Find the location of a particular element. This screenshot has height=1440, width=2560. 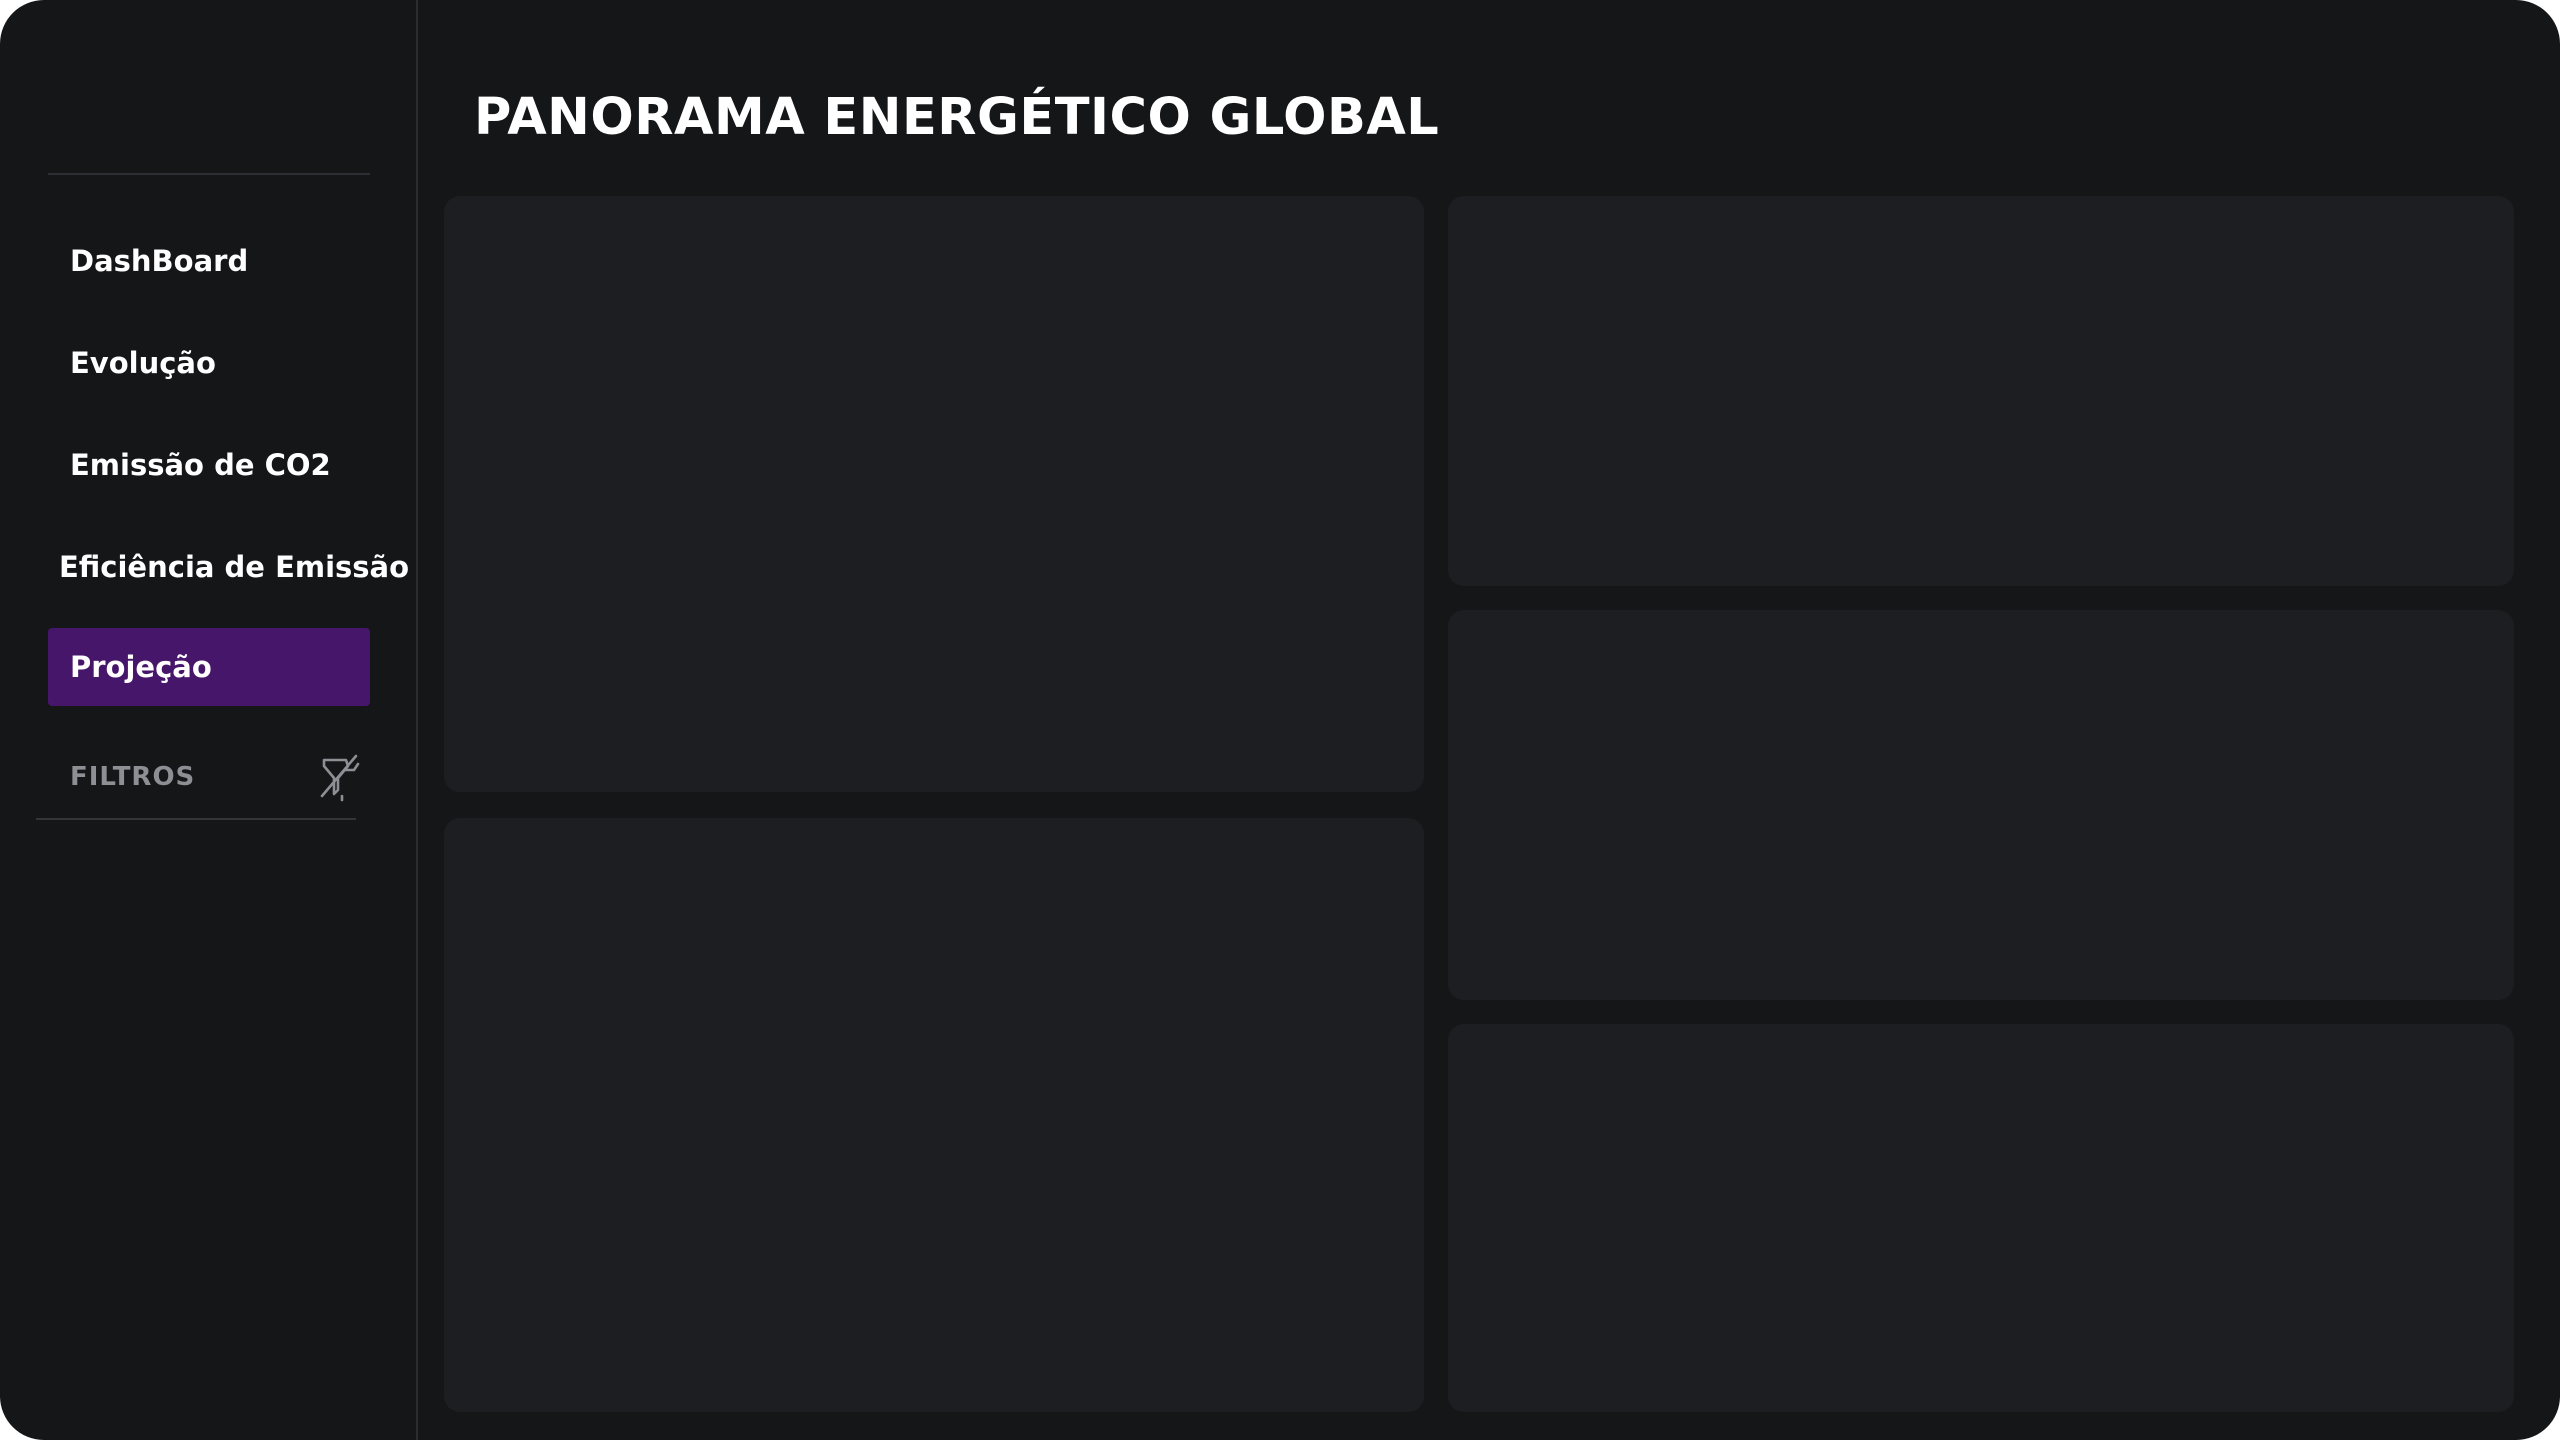

panel-right-top is located at coordinates (1981, 391).